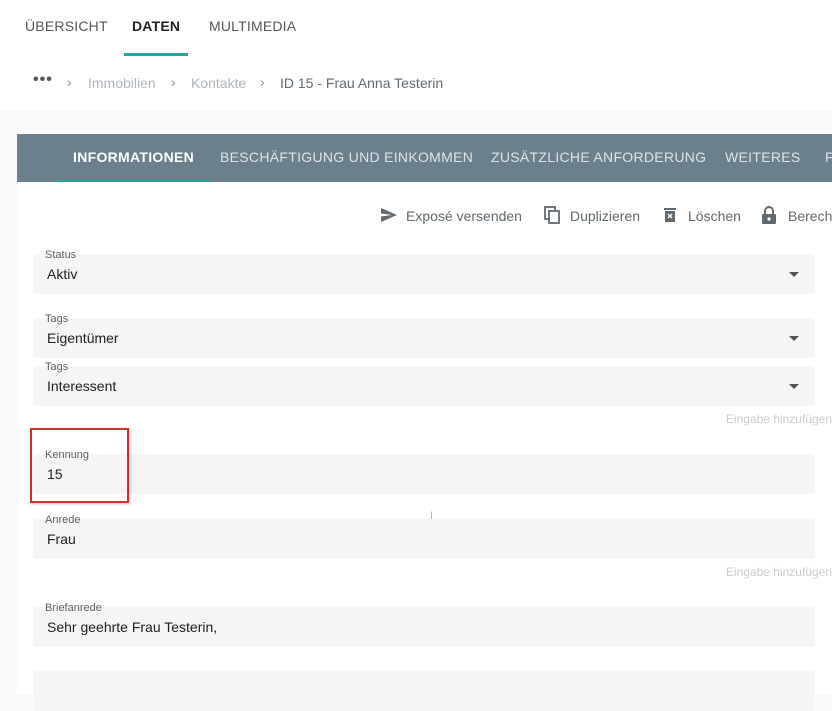 This screenshot has height=711, width=832. Describe the element at coordinates (55, 474) in the screenshot. I see `kennung-value: 15` at that location.